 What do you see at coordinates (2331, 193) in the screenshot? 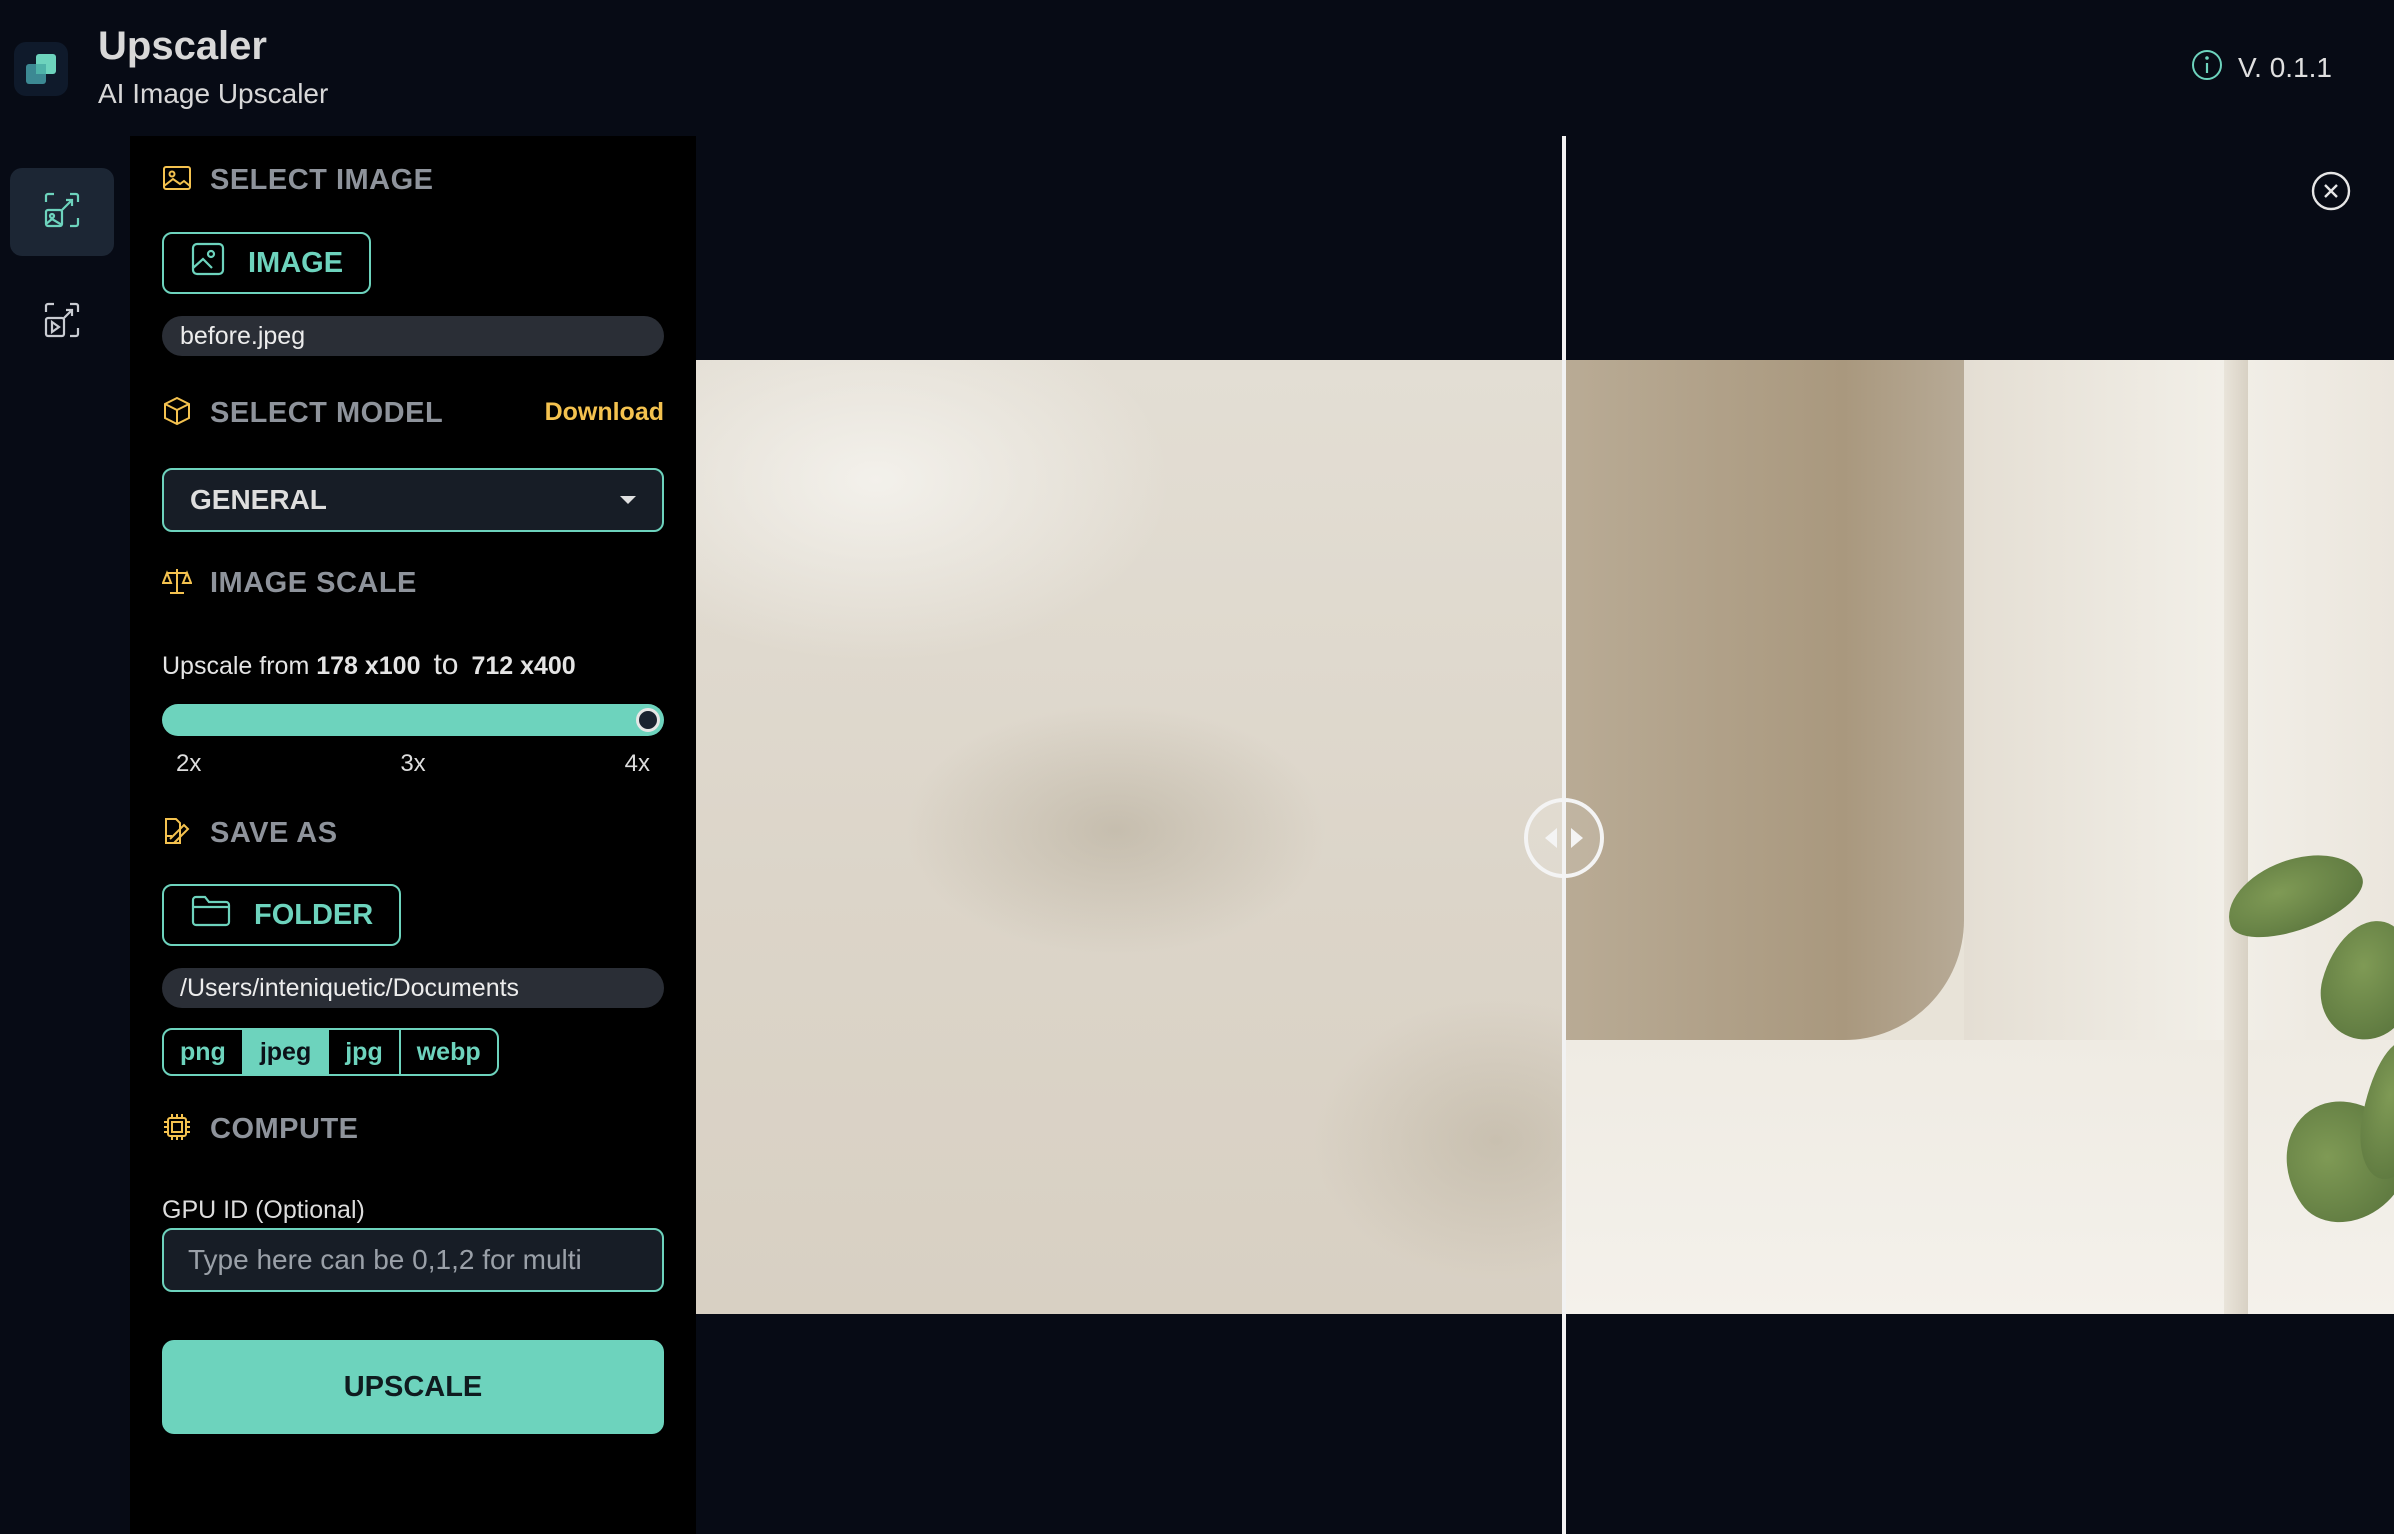
I see `close-icon` at bounding box center [2331, 193].